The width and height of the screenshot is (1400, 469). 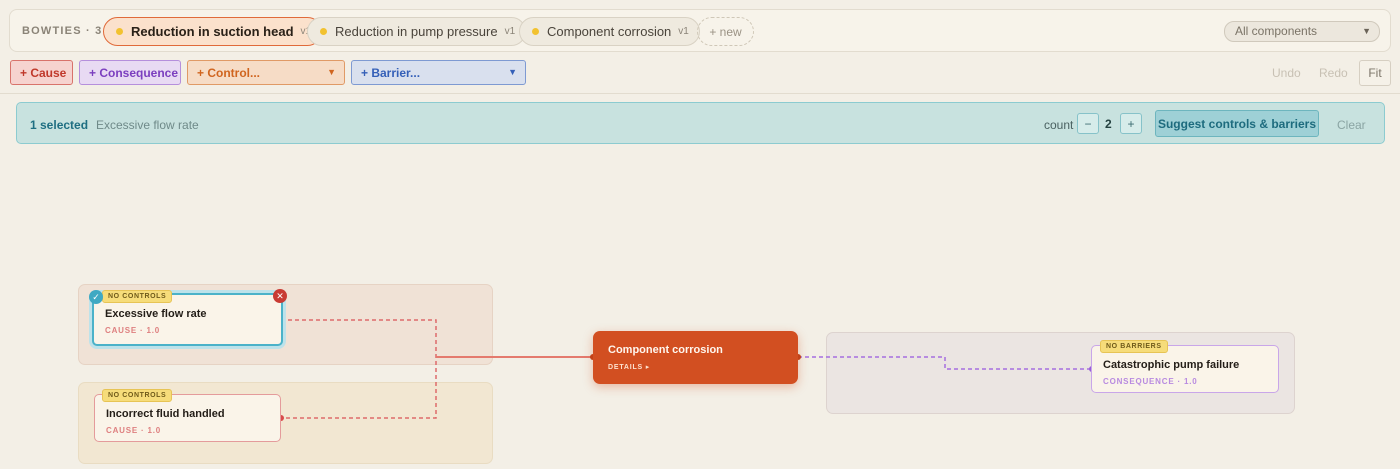 What do you see at coordinates (665, 350) in the screenshot?
I see `hazard-title: Component corrosion` at bounding box center [665, 350].